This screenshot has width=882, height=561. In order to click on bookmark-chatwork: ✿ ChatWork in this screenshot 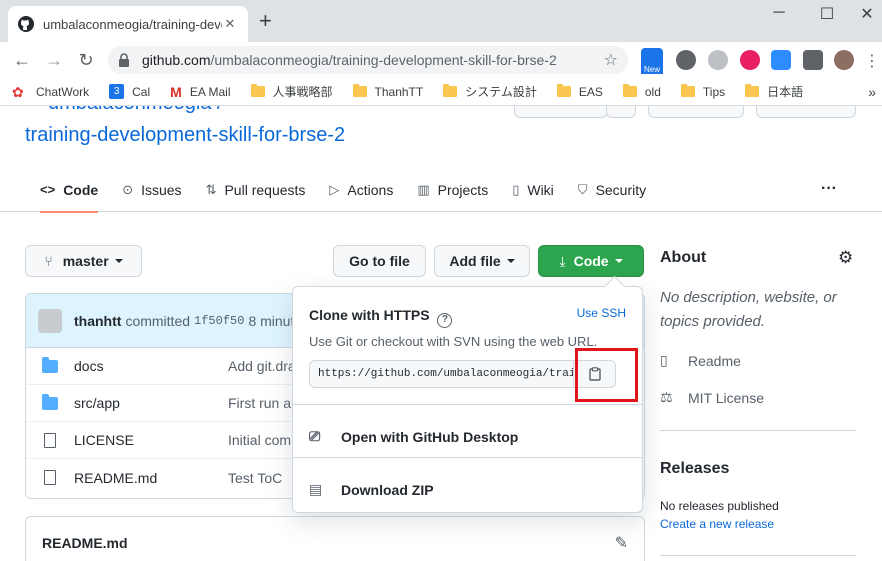, I will do `click(50, 92)`.